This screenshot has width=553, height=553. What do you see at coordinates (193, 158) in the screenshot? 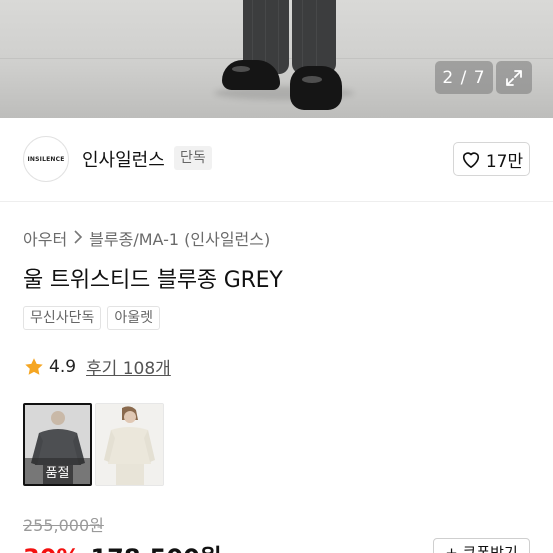
I see `exclusive-badge: 단독` at bounding box center [193, 158].